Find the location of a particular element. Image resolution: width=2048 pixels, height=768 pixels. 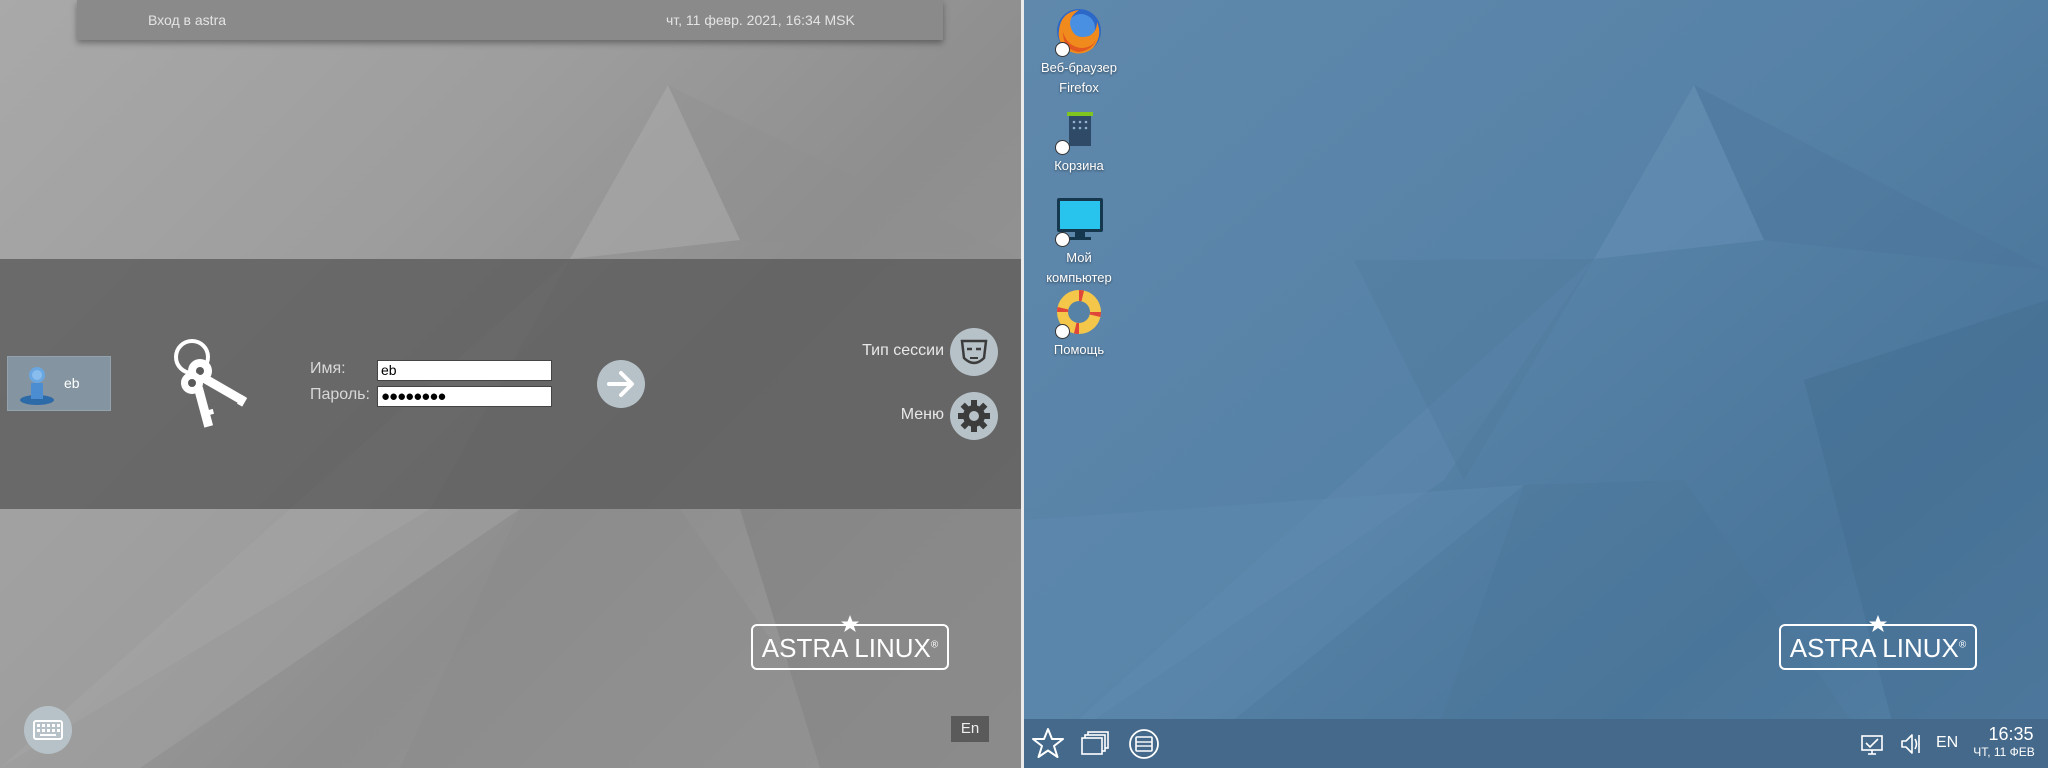

desktop-icon-label: Веб-браузер is located at coordinates (1079, 67).